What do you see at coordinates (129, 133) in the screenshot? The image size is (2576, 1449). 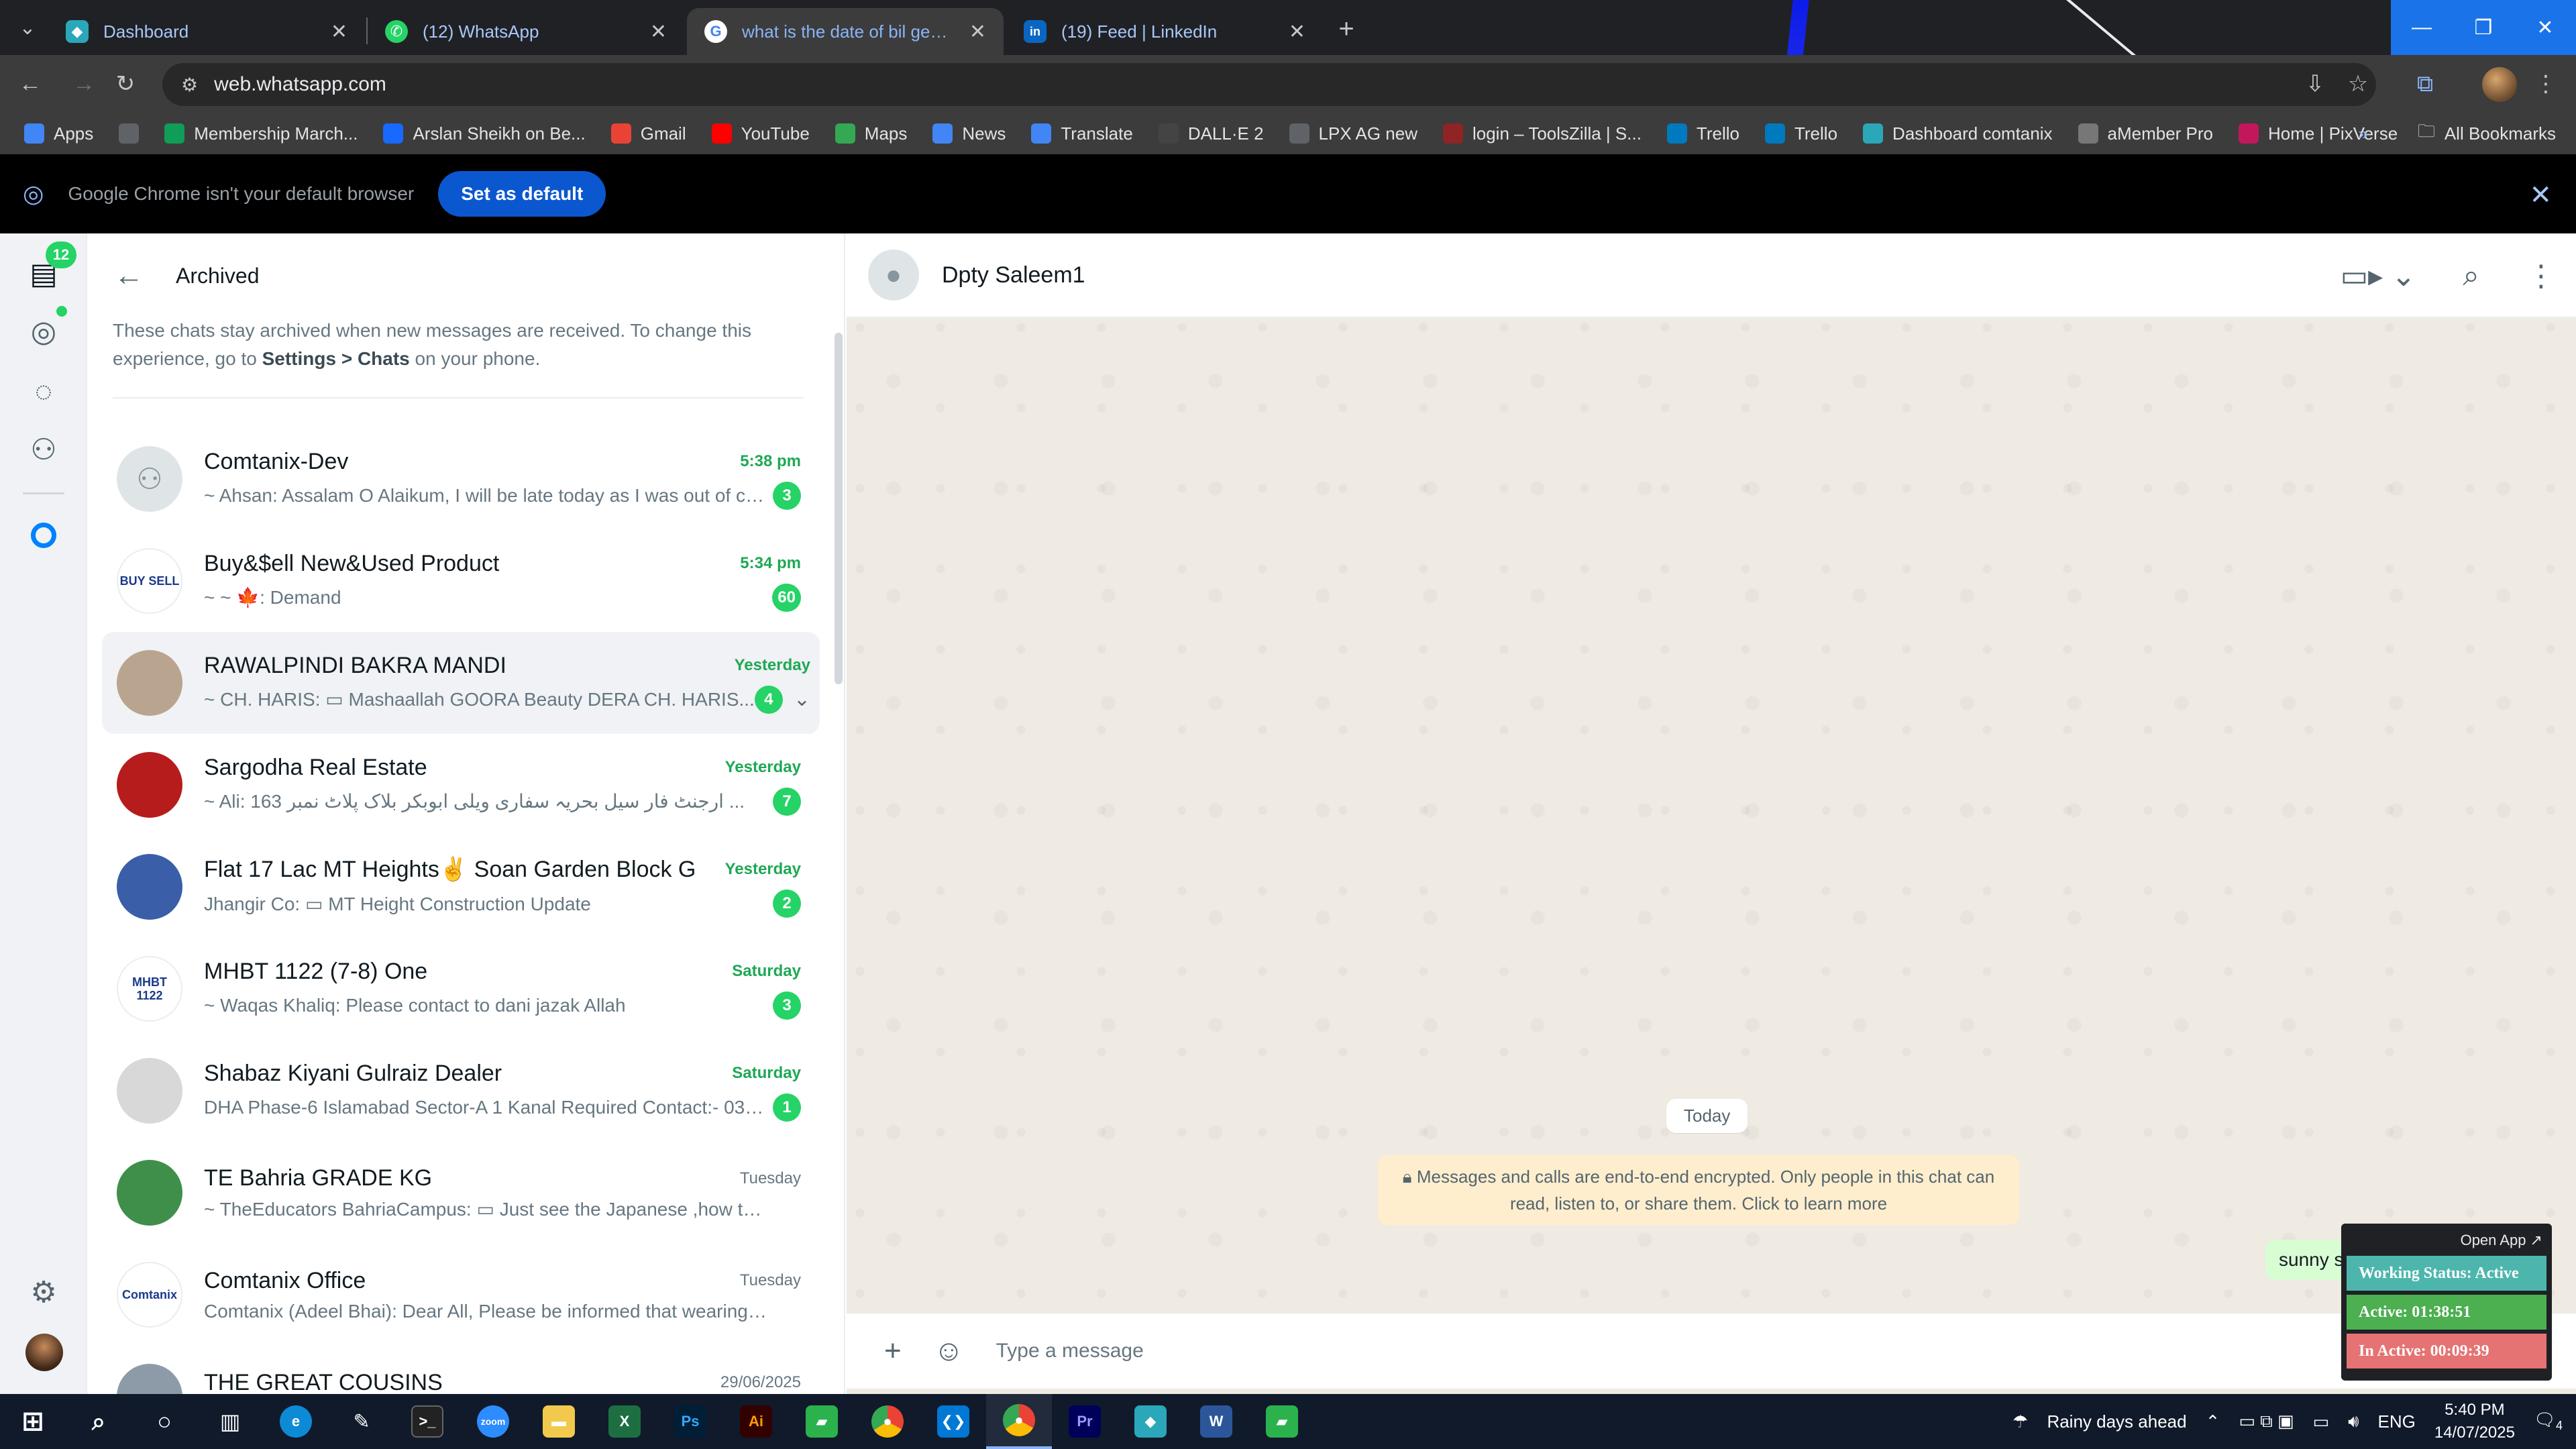 I see `bookmark-item` at bounding box center [129, 133].